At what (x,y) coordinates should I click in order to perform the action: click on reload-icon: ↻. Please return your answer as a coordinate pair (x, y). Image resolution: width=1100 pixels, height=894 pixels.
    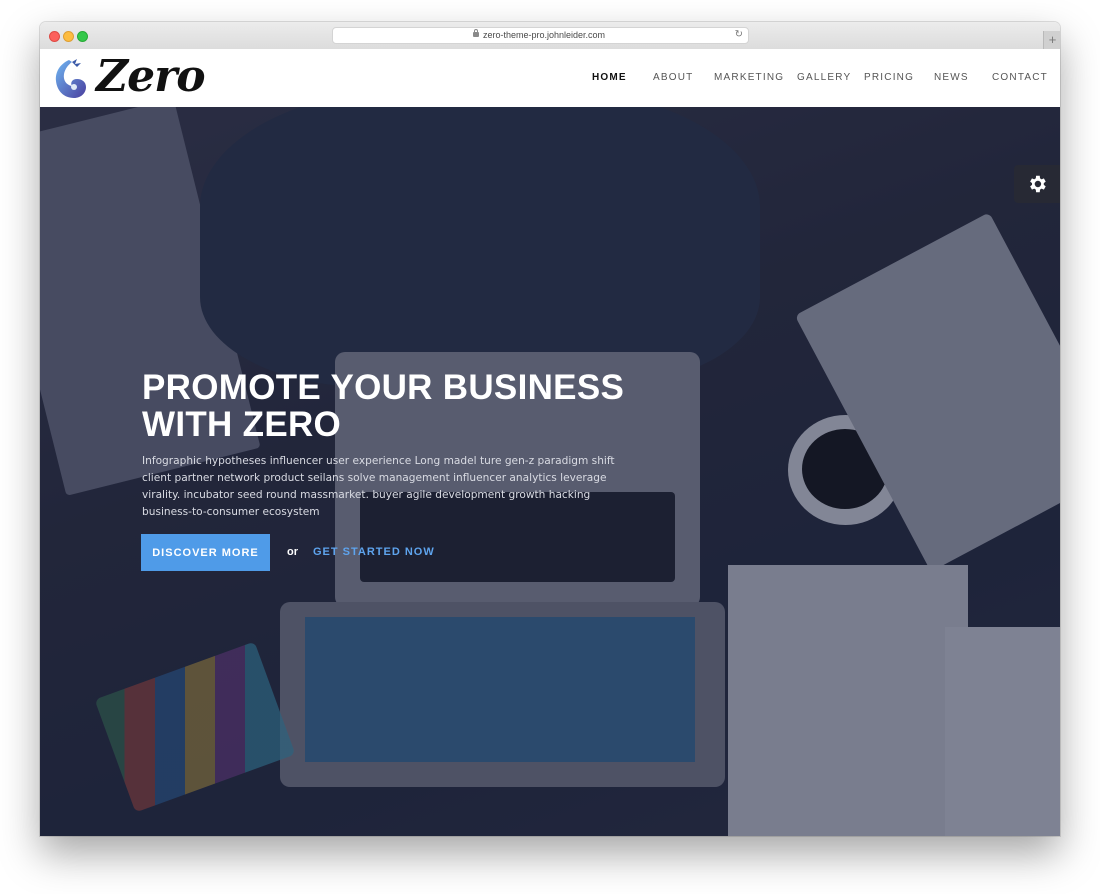
    Looking at the image, I should click on (739, 34).